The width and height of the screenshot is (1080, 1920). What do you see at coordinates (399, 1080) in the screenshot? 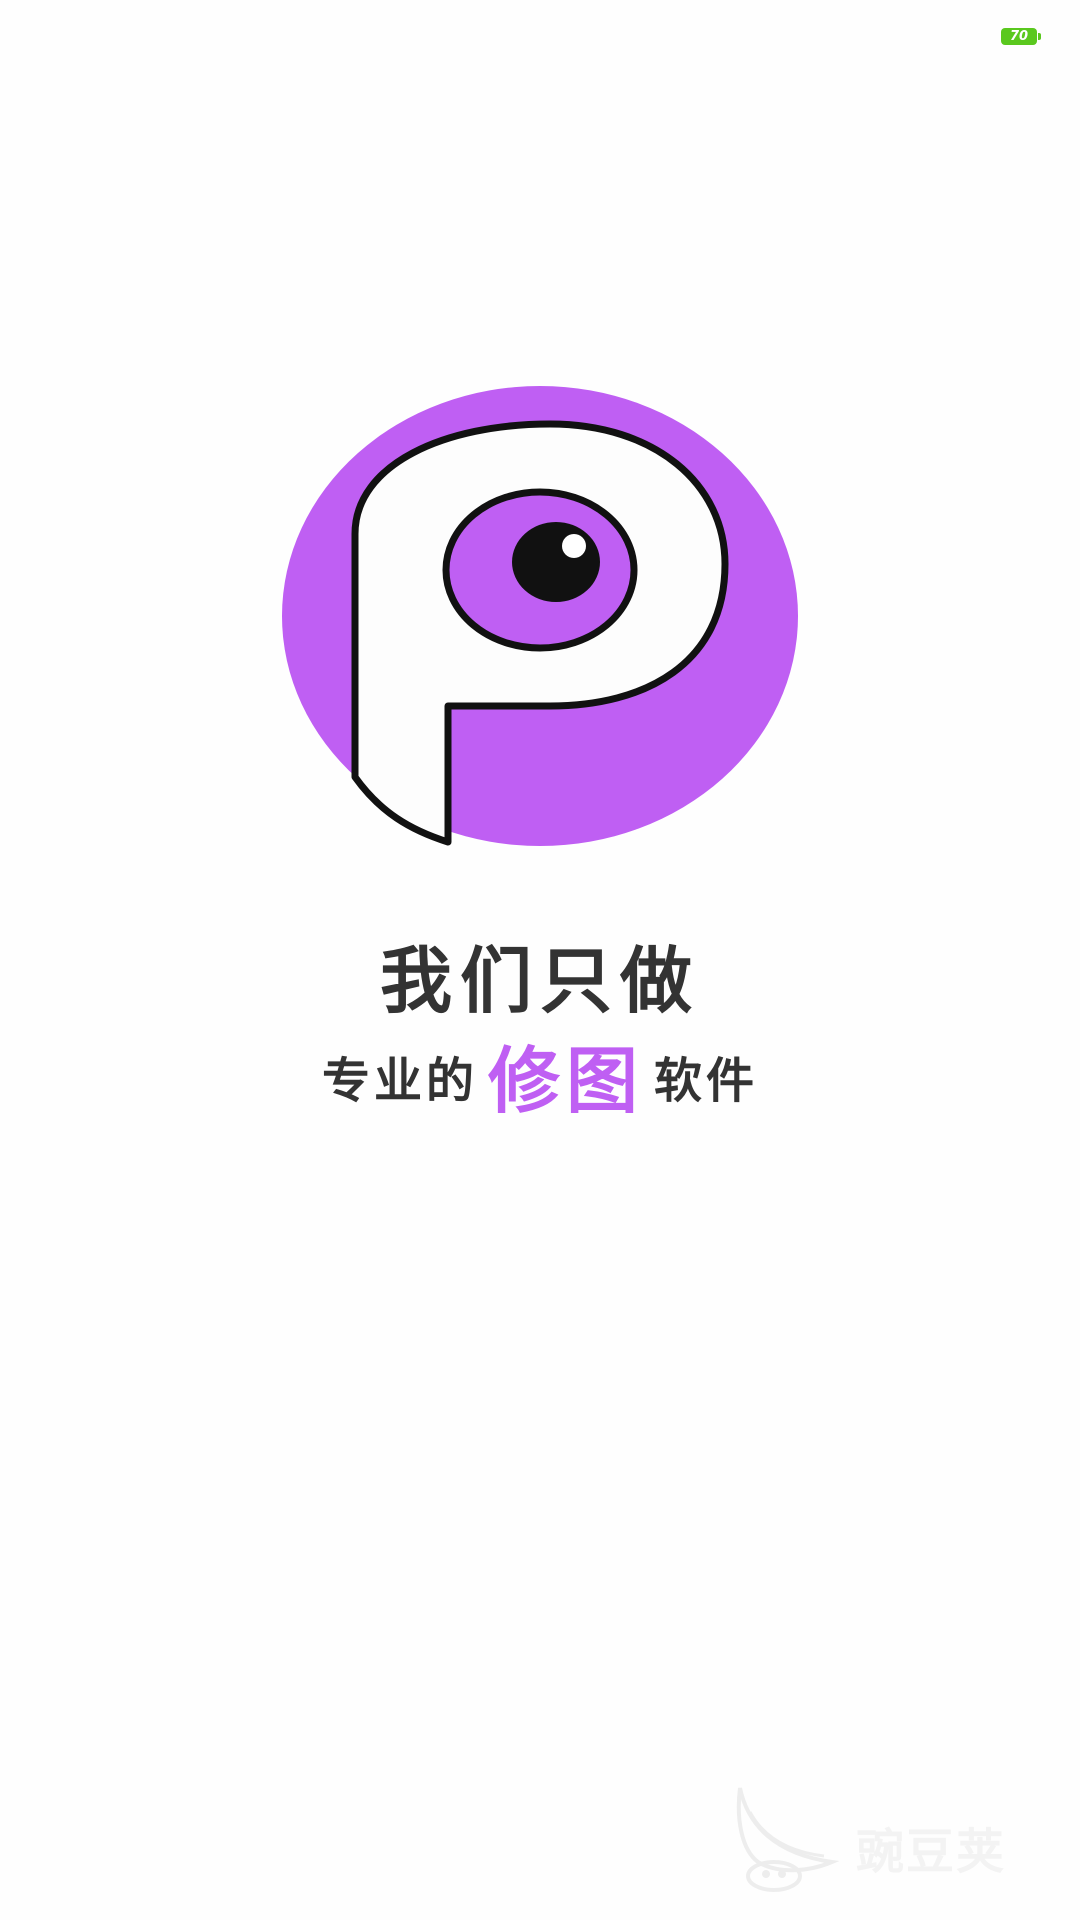
I see `slogan-prefix: 专业的` at bounding box center [399, 1080].